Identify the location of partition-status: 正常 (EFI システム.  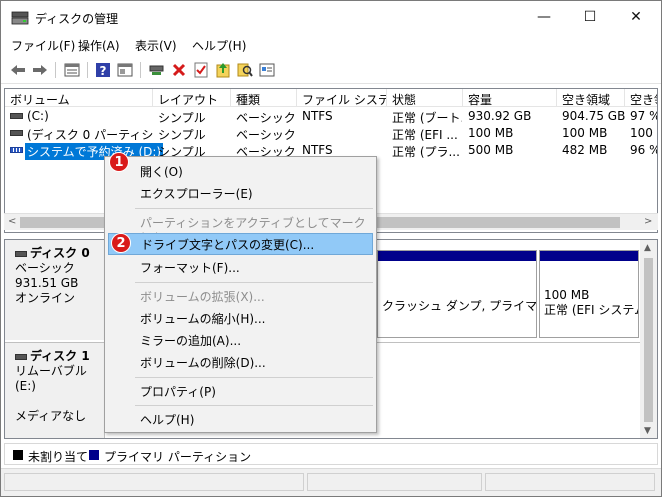
(591, 310).